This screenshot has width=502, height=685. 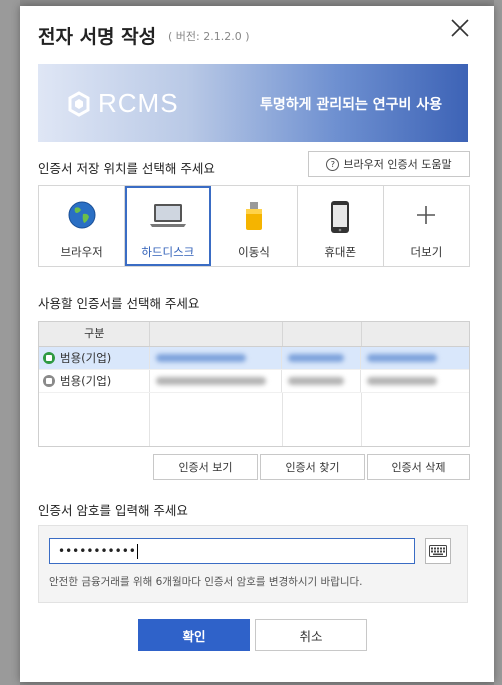 What do you see at coordinates (351, 105) in the screenshot?
I see `banner-slogan: 투명하게 관리되는 연구비 사용` at bounding box center [351, 105].